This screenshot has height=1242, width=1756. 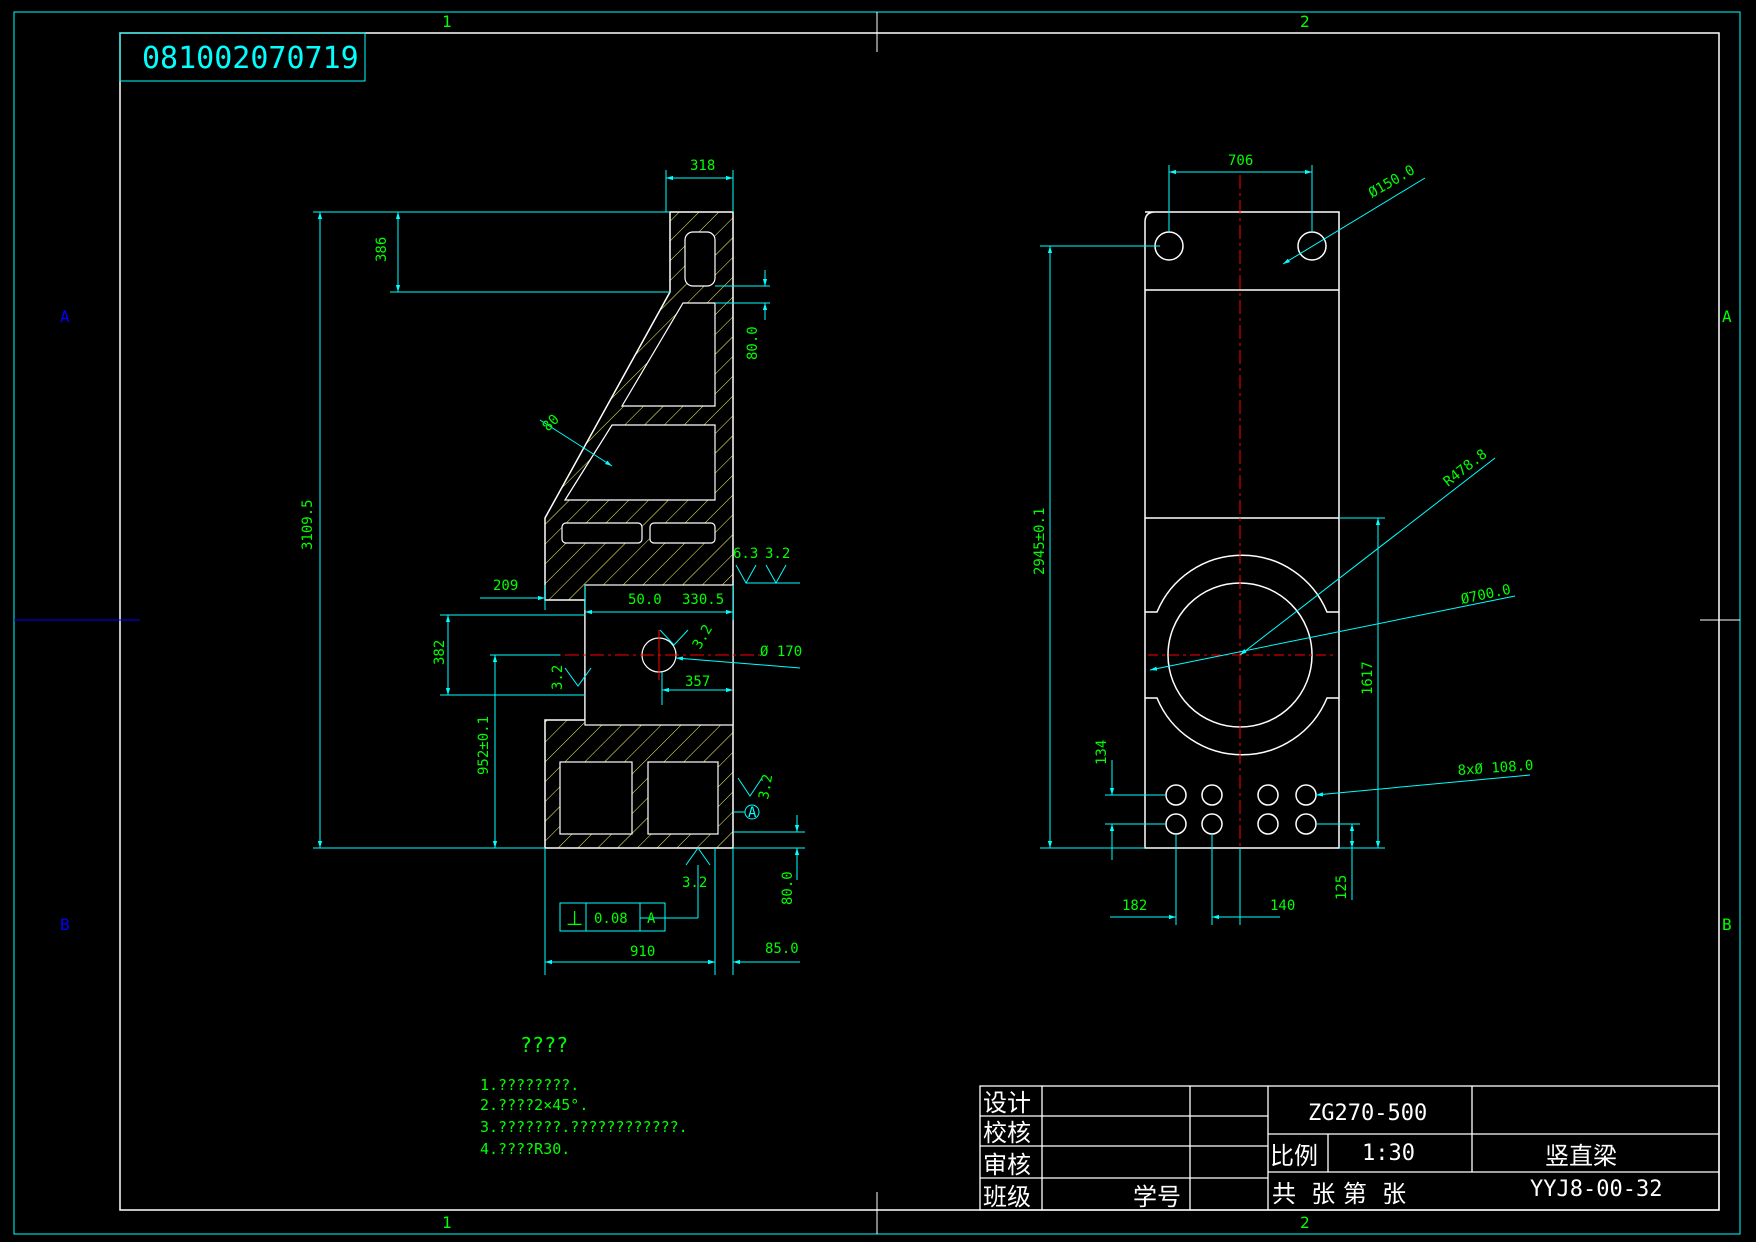 What do you see at coordinates (700, 259) in the screenshot?
I see `top-pocket` at bounding box center [700, 259].